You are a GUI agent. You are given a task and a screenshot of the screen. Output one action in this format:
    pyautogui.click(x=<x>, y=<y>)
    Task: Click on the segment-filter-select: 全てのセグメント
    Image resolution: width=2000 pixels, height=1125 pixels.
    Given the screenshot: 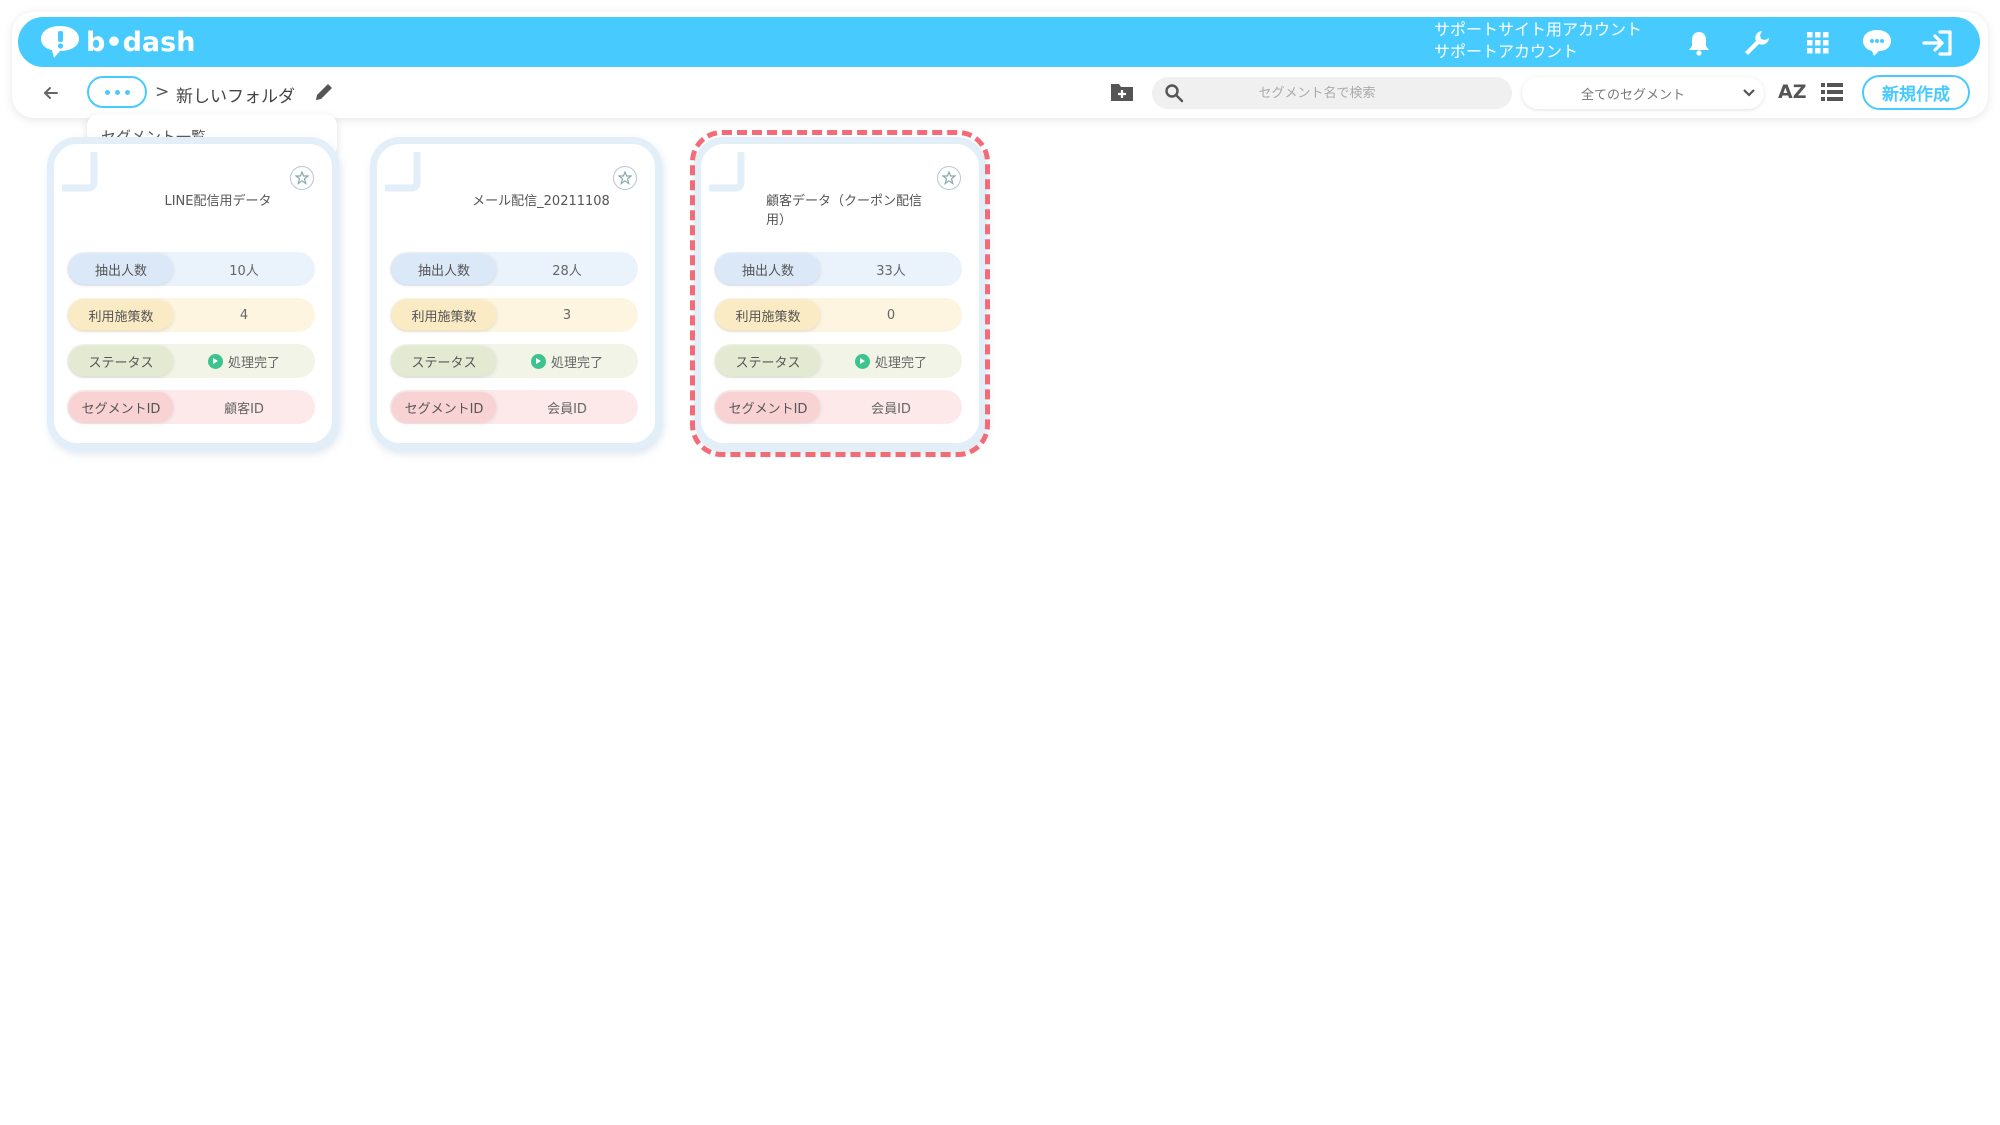 What is the action you would take?
    pyautogui.click(x=1643, y=93)
    